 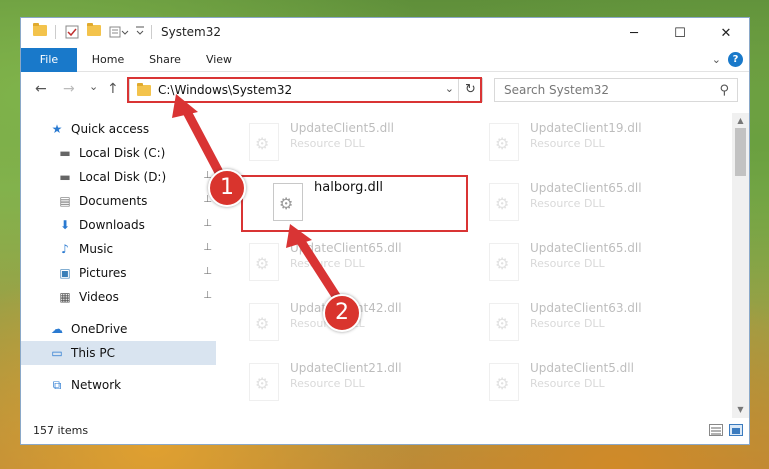 I want to click on step-1-badge: 1, so click(x=227, y=188).